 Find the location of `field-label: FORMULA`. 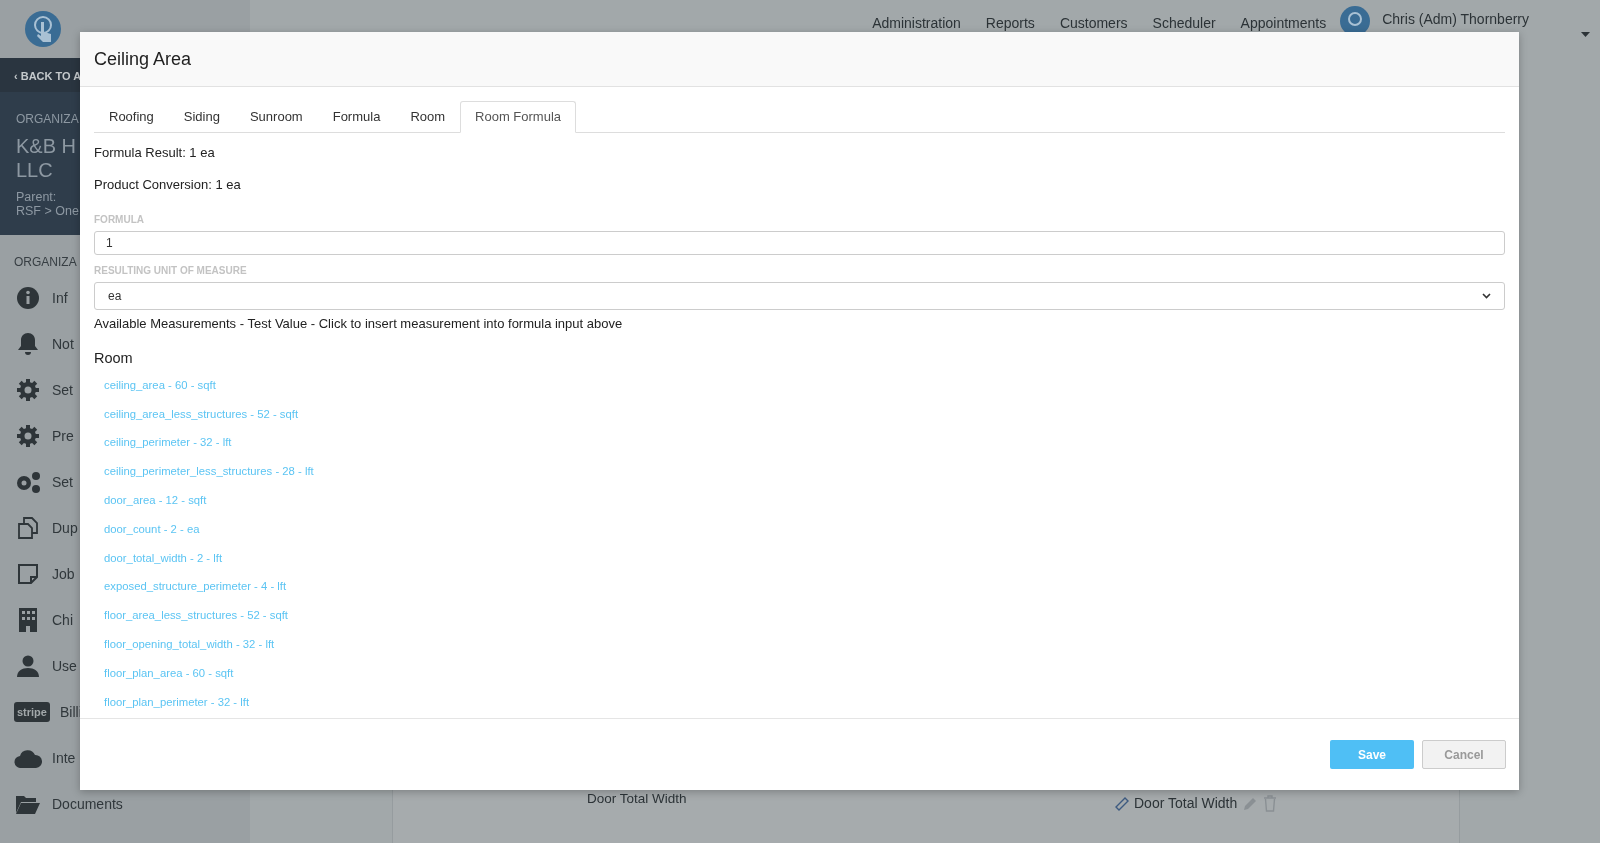

field-label: FORMULA is located at coordinates (119, 219).